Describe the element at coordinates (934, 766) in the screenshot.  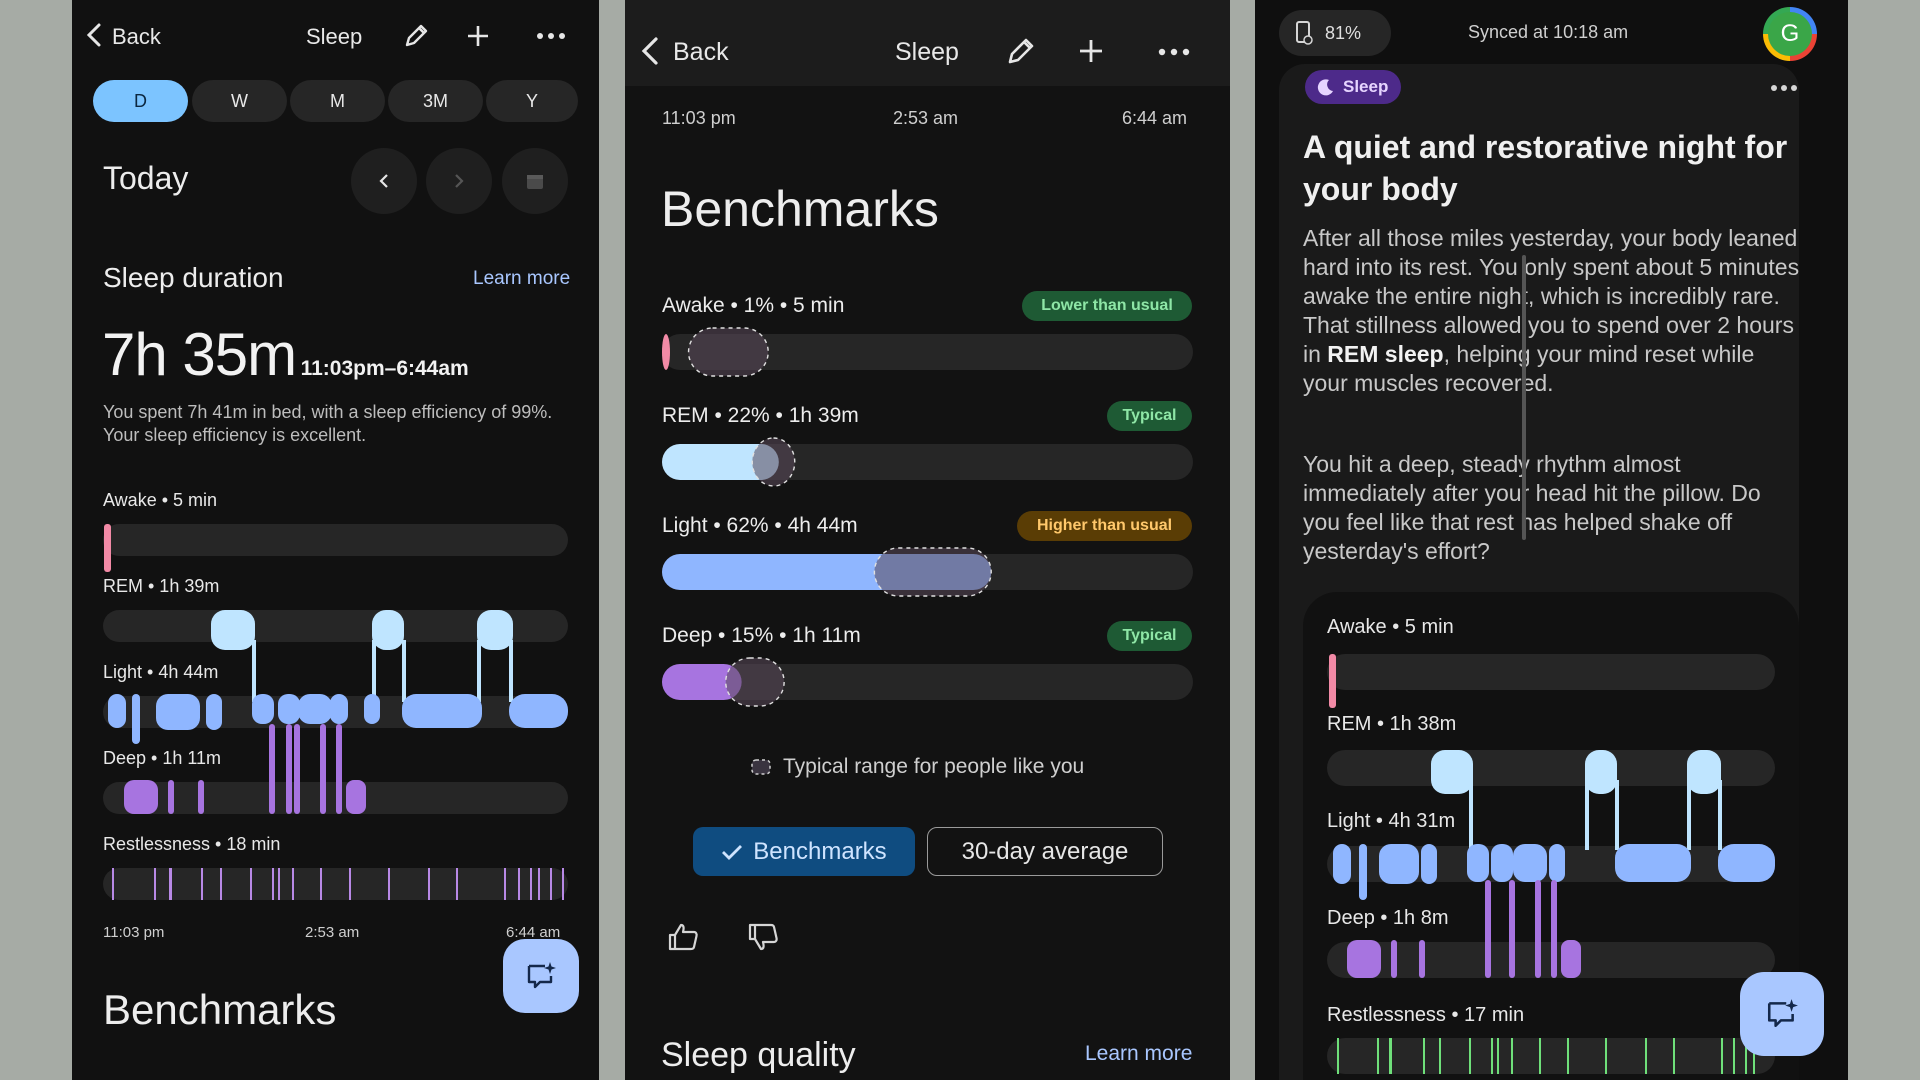
I see `typical-range-legend: Typical range for people like you` at that location.